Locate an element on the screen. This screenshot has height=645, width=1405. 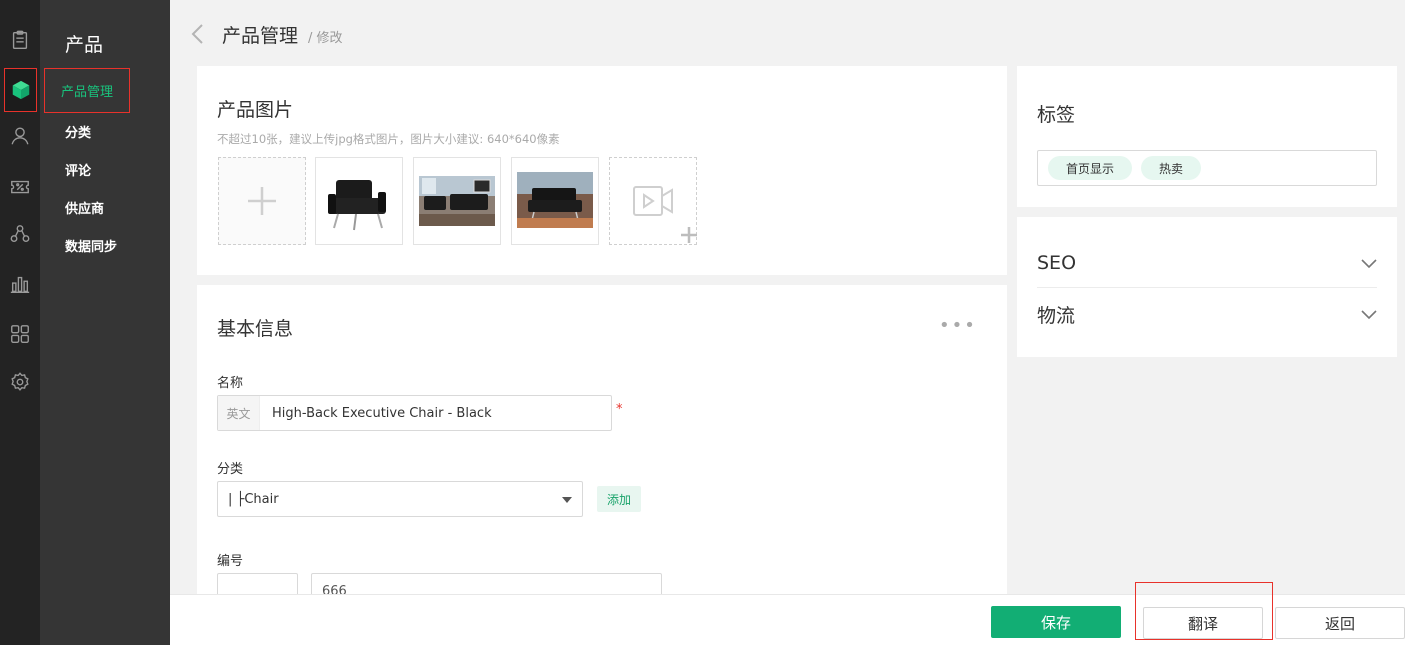
return-button: 返回 is located at coordinates (1340, 623).